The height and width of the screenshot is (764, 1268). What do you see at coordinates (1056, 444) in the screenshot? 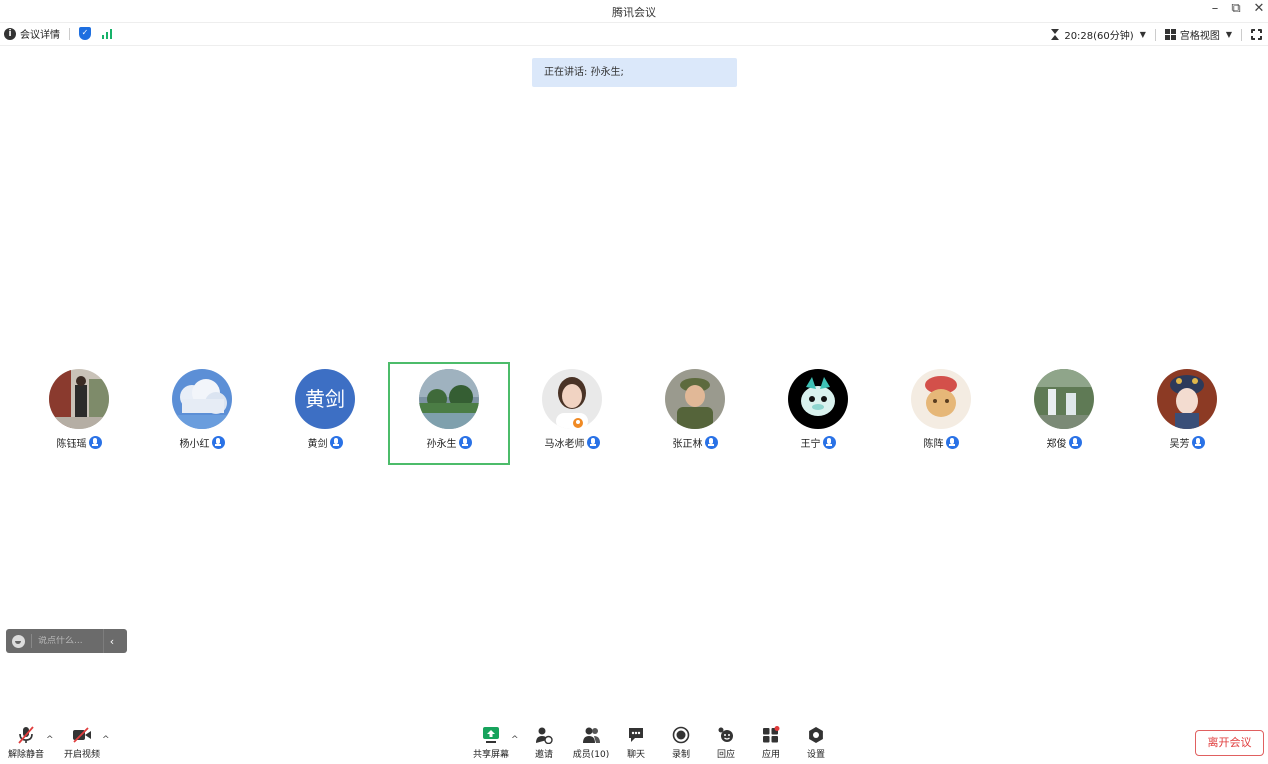
I see `participant-name: 郑俊` at bounding box center [1056, 444].